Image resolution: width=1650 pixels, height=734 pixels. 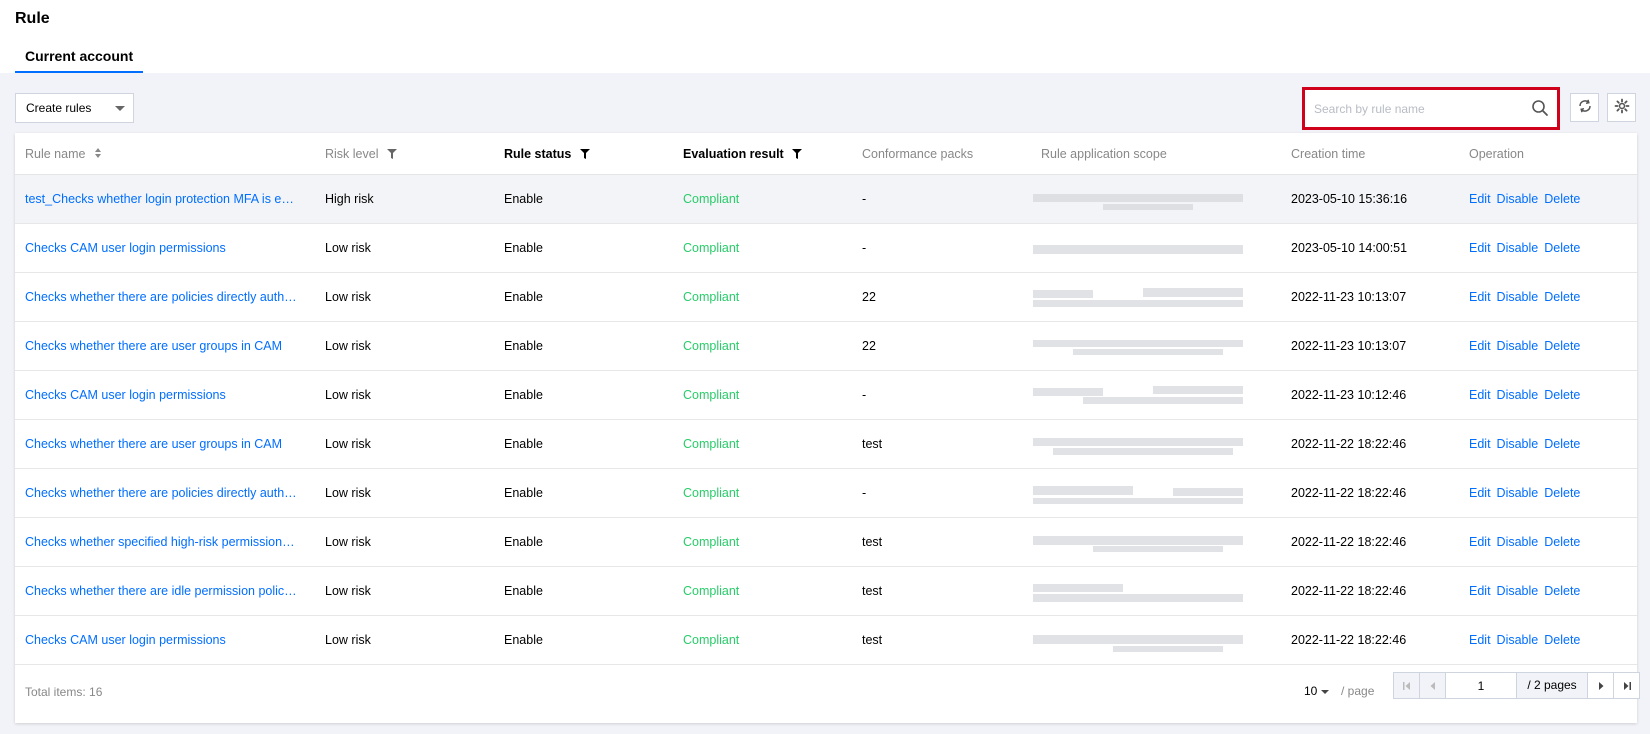 I want to click on per-page-label: / page, so click(x=1358, y=691).